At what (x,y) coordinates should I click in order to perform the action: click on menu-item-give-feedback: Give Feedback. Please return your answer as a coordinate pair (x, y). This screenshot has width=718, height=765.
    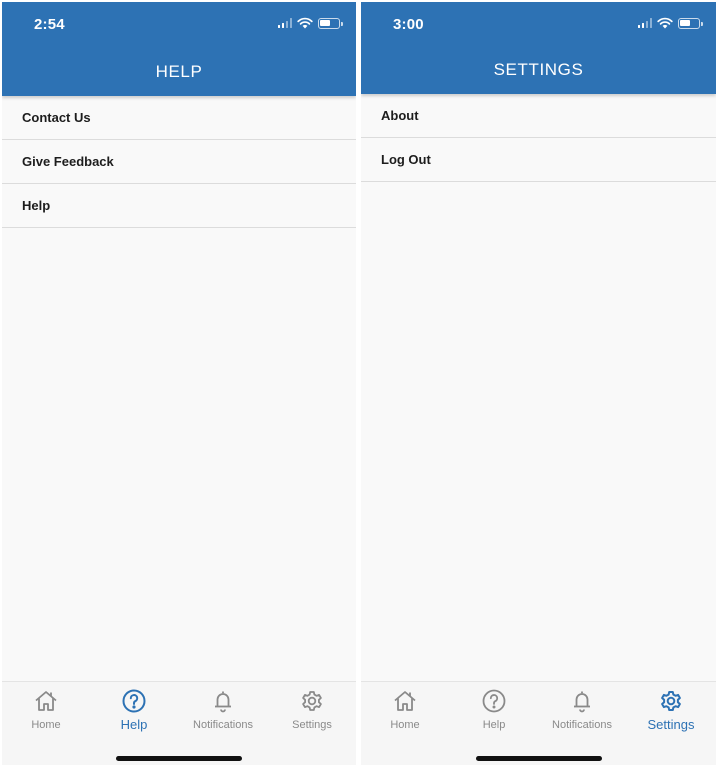
    Looking at the image, I should click on (179, 162).